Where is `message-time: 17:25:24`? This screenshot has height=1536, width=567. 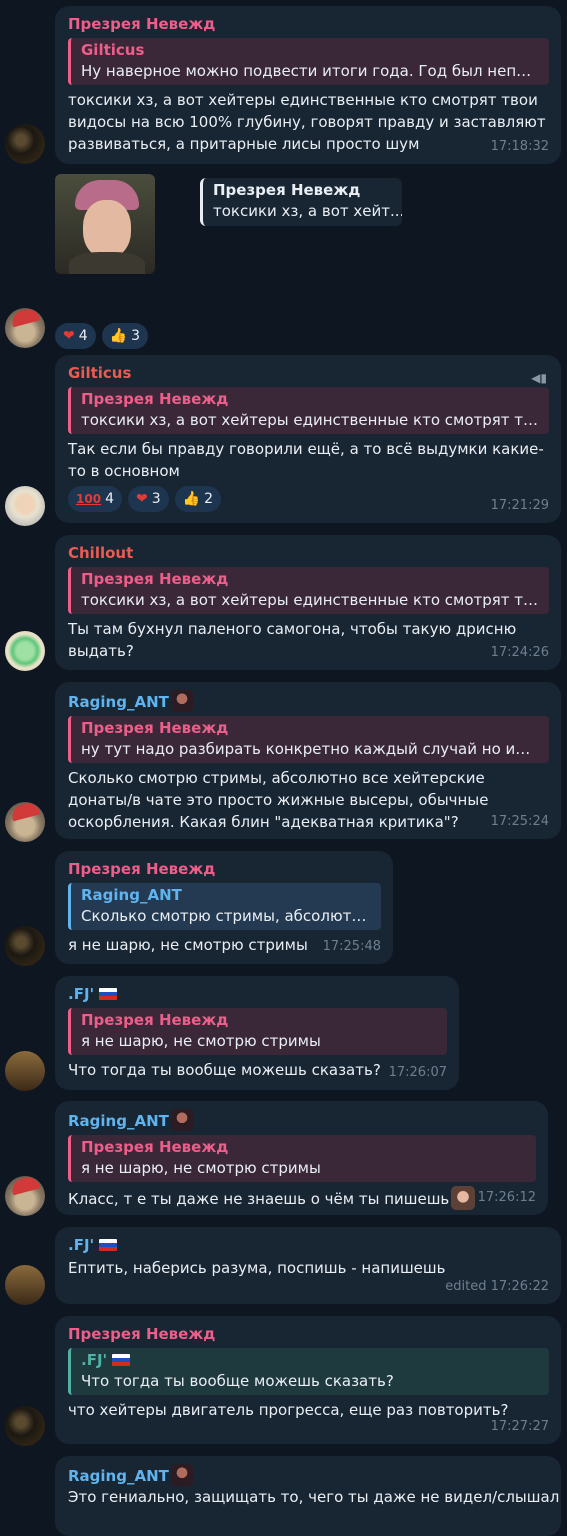
message-time: 17:25:24 is located at coordinates (519, 821).